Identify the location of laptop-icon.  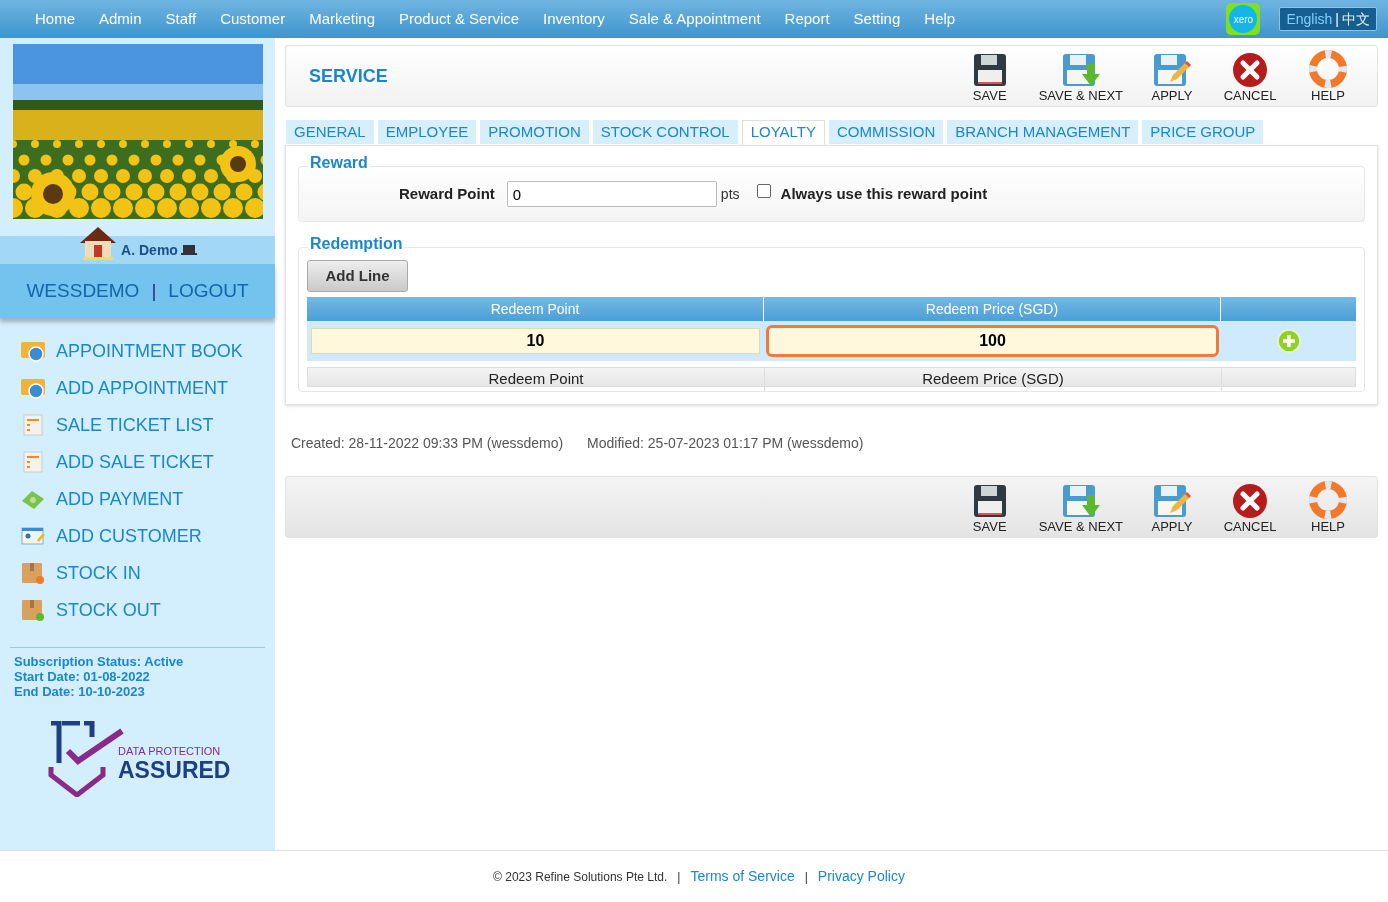
(188, 250).